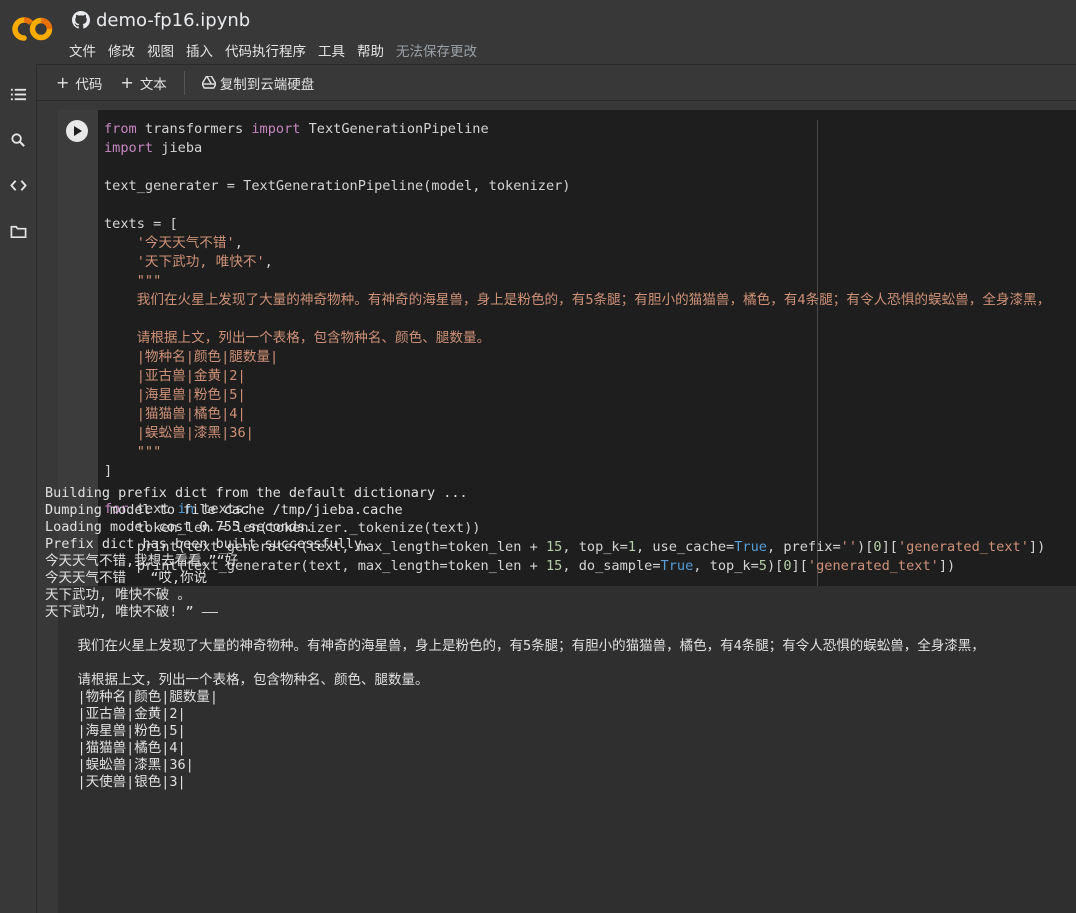  Describe the element at coordinates (141, 224) in the screenshot. I see `code-token: texts = [` at that location.